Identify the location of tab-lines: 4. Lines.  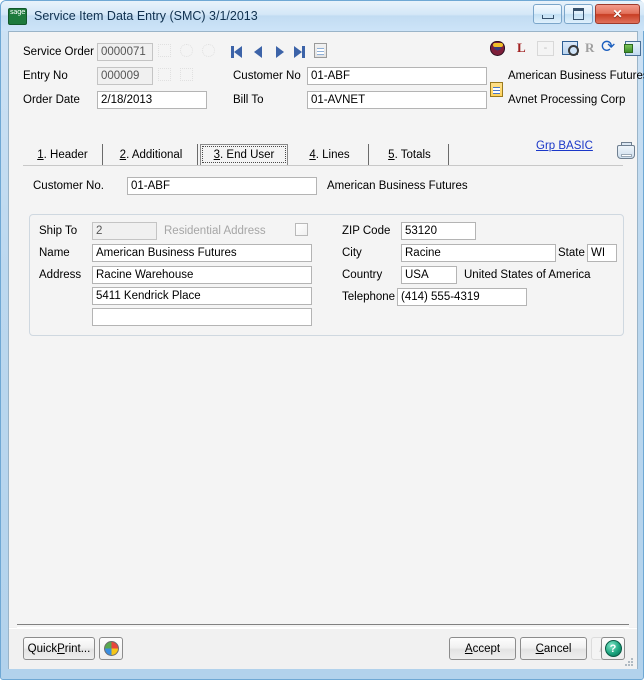
(330, 154).